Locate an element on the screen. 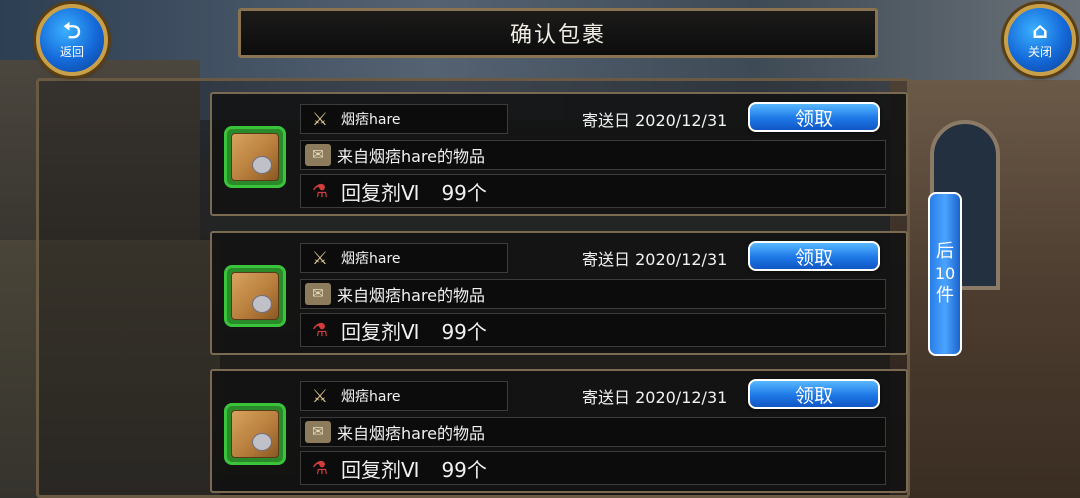 The image size is (1080, 498). next-page-button: 后 10 件 is located at coordinates (945, 274).